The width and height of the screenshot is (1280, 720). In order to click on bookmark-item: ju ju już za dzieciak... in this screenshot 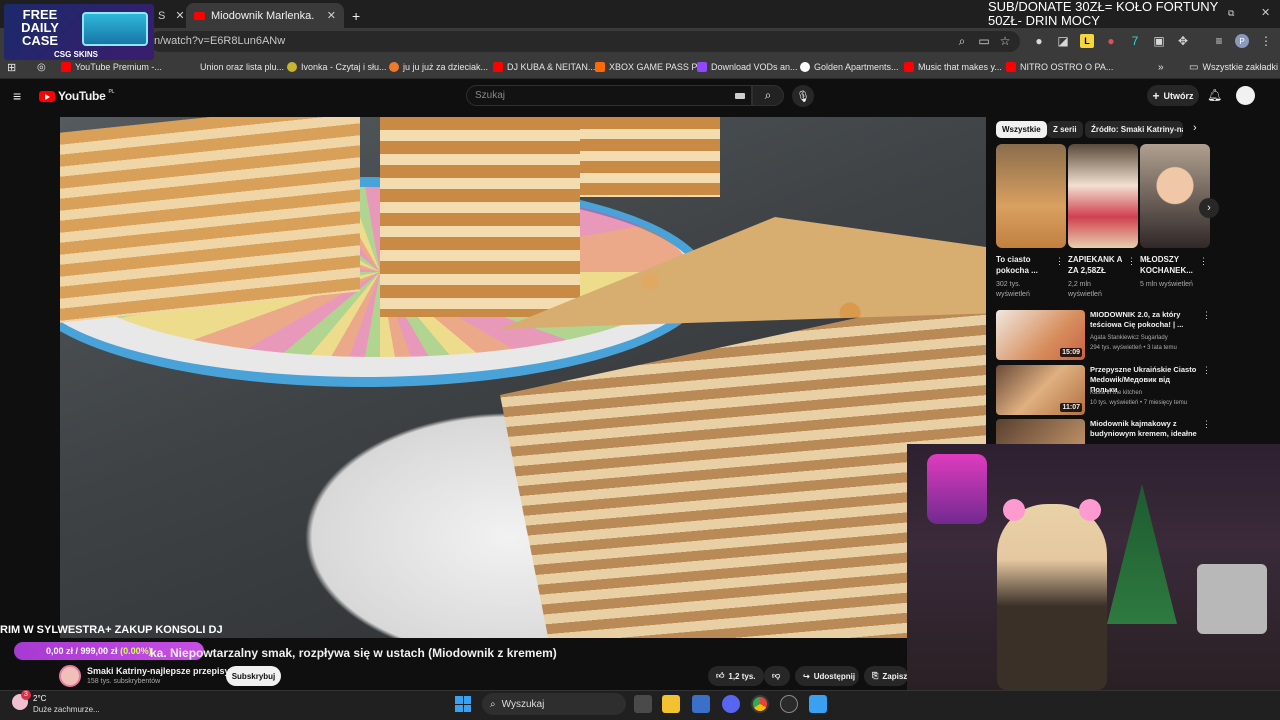, I will do `click(438, 67)`.